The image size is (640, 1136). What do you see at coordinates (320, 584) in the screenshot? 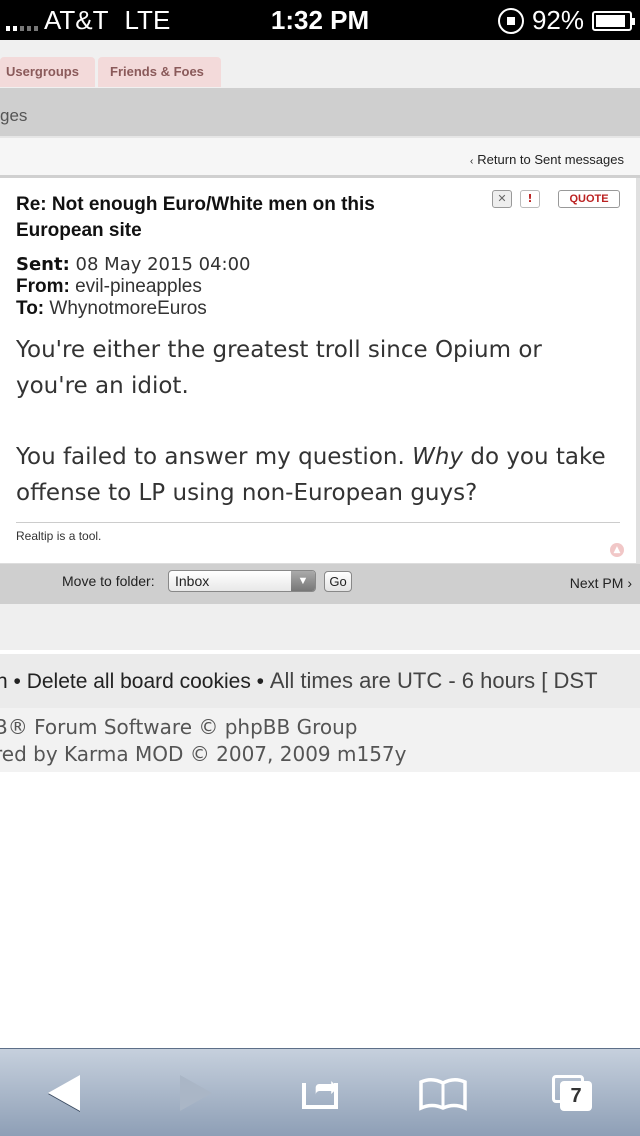
I see `folder-bar: Move to folder: Inbox ▼ Go Next PM ›` at bounding box center [320, 584].